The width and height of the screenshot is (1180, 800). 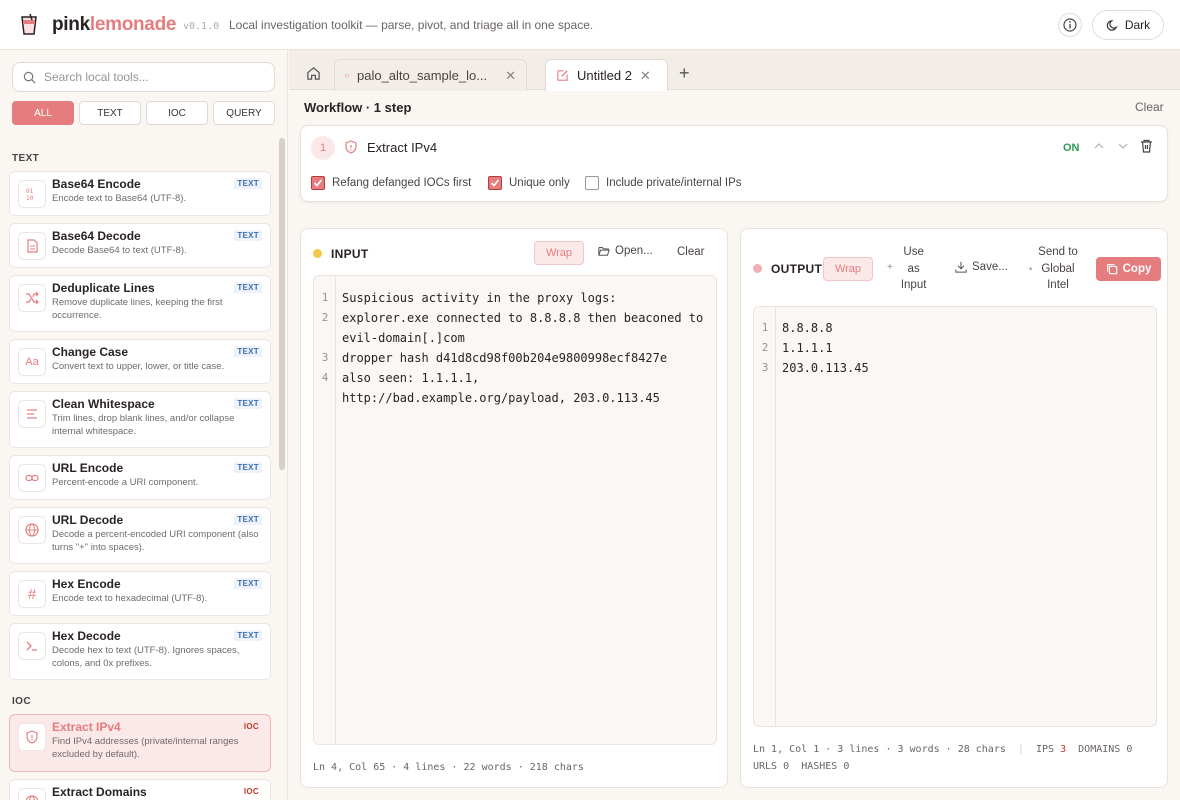 I want to click on tab-label: Untitled 2, so click(x=604, y=75).